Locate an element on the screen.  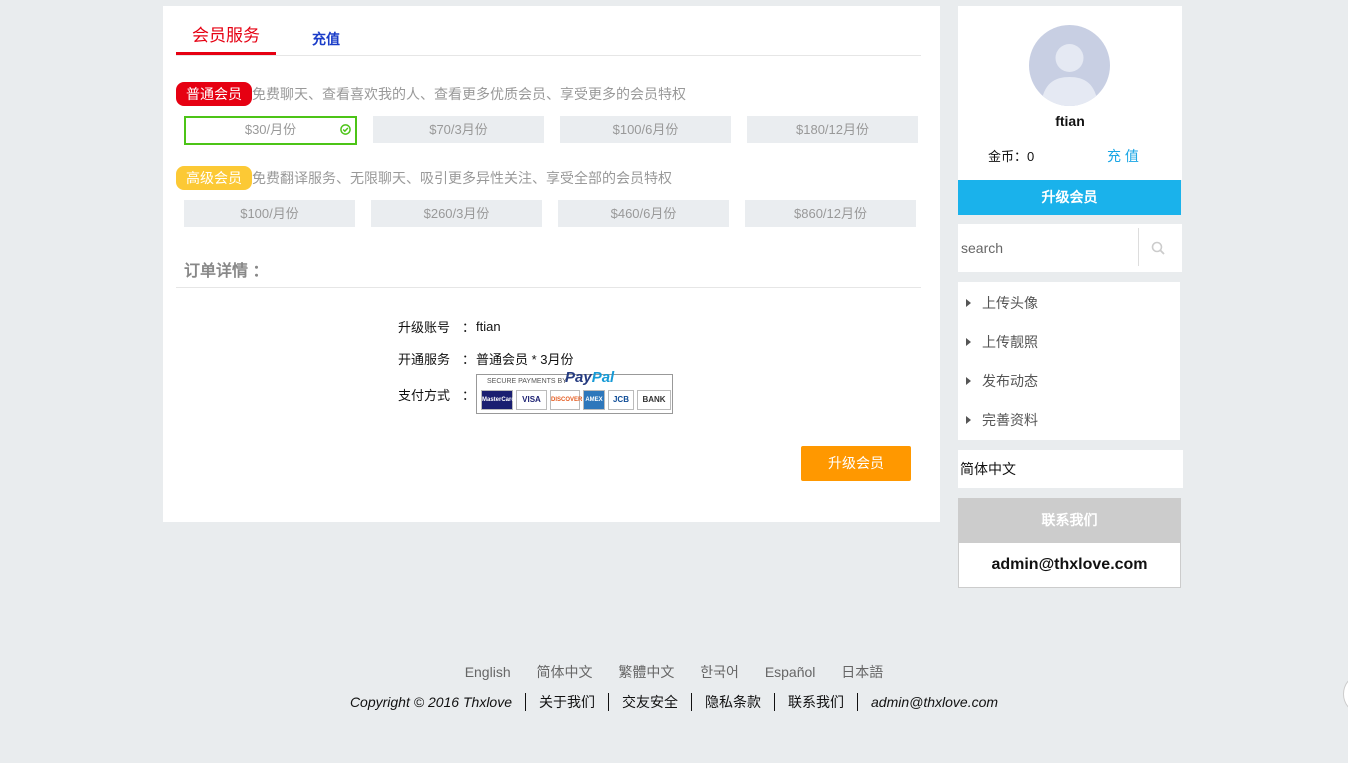
price-option-normal-12m: $180/12月份 is located at coordinates (832, 129).